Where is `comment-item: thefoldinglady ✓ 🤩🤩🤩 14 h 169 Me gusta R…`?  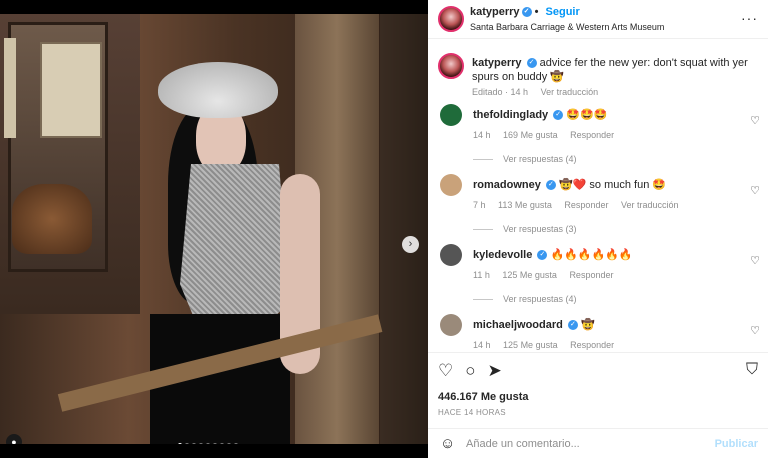 comment-item: thefoldinglady ✓ 🤩🤩🤩 14 h 169 Me gusta R… is located at coordinates (598, 137).